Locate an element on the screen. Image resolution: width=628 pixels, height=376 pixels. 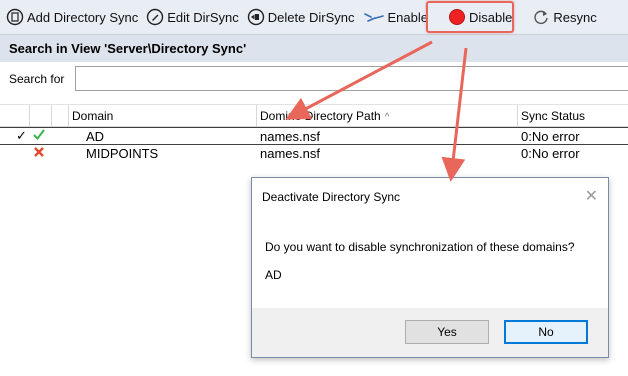
edit-dirsync-button: Edit DirSync is located at coordinates (193, 17).